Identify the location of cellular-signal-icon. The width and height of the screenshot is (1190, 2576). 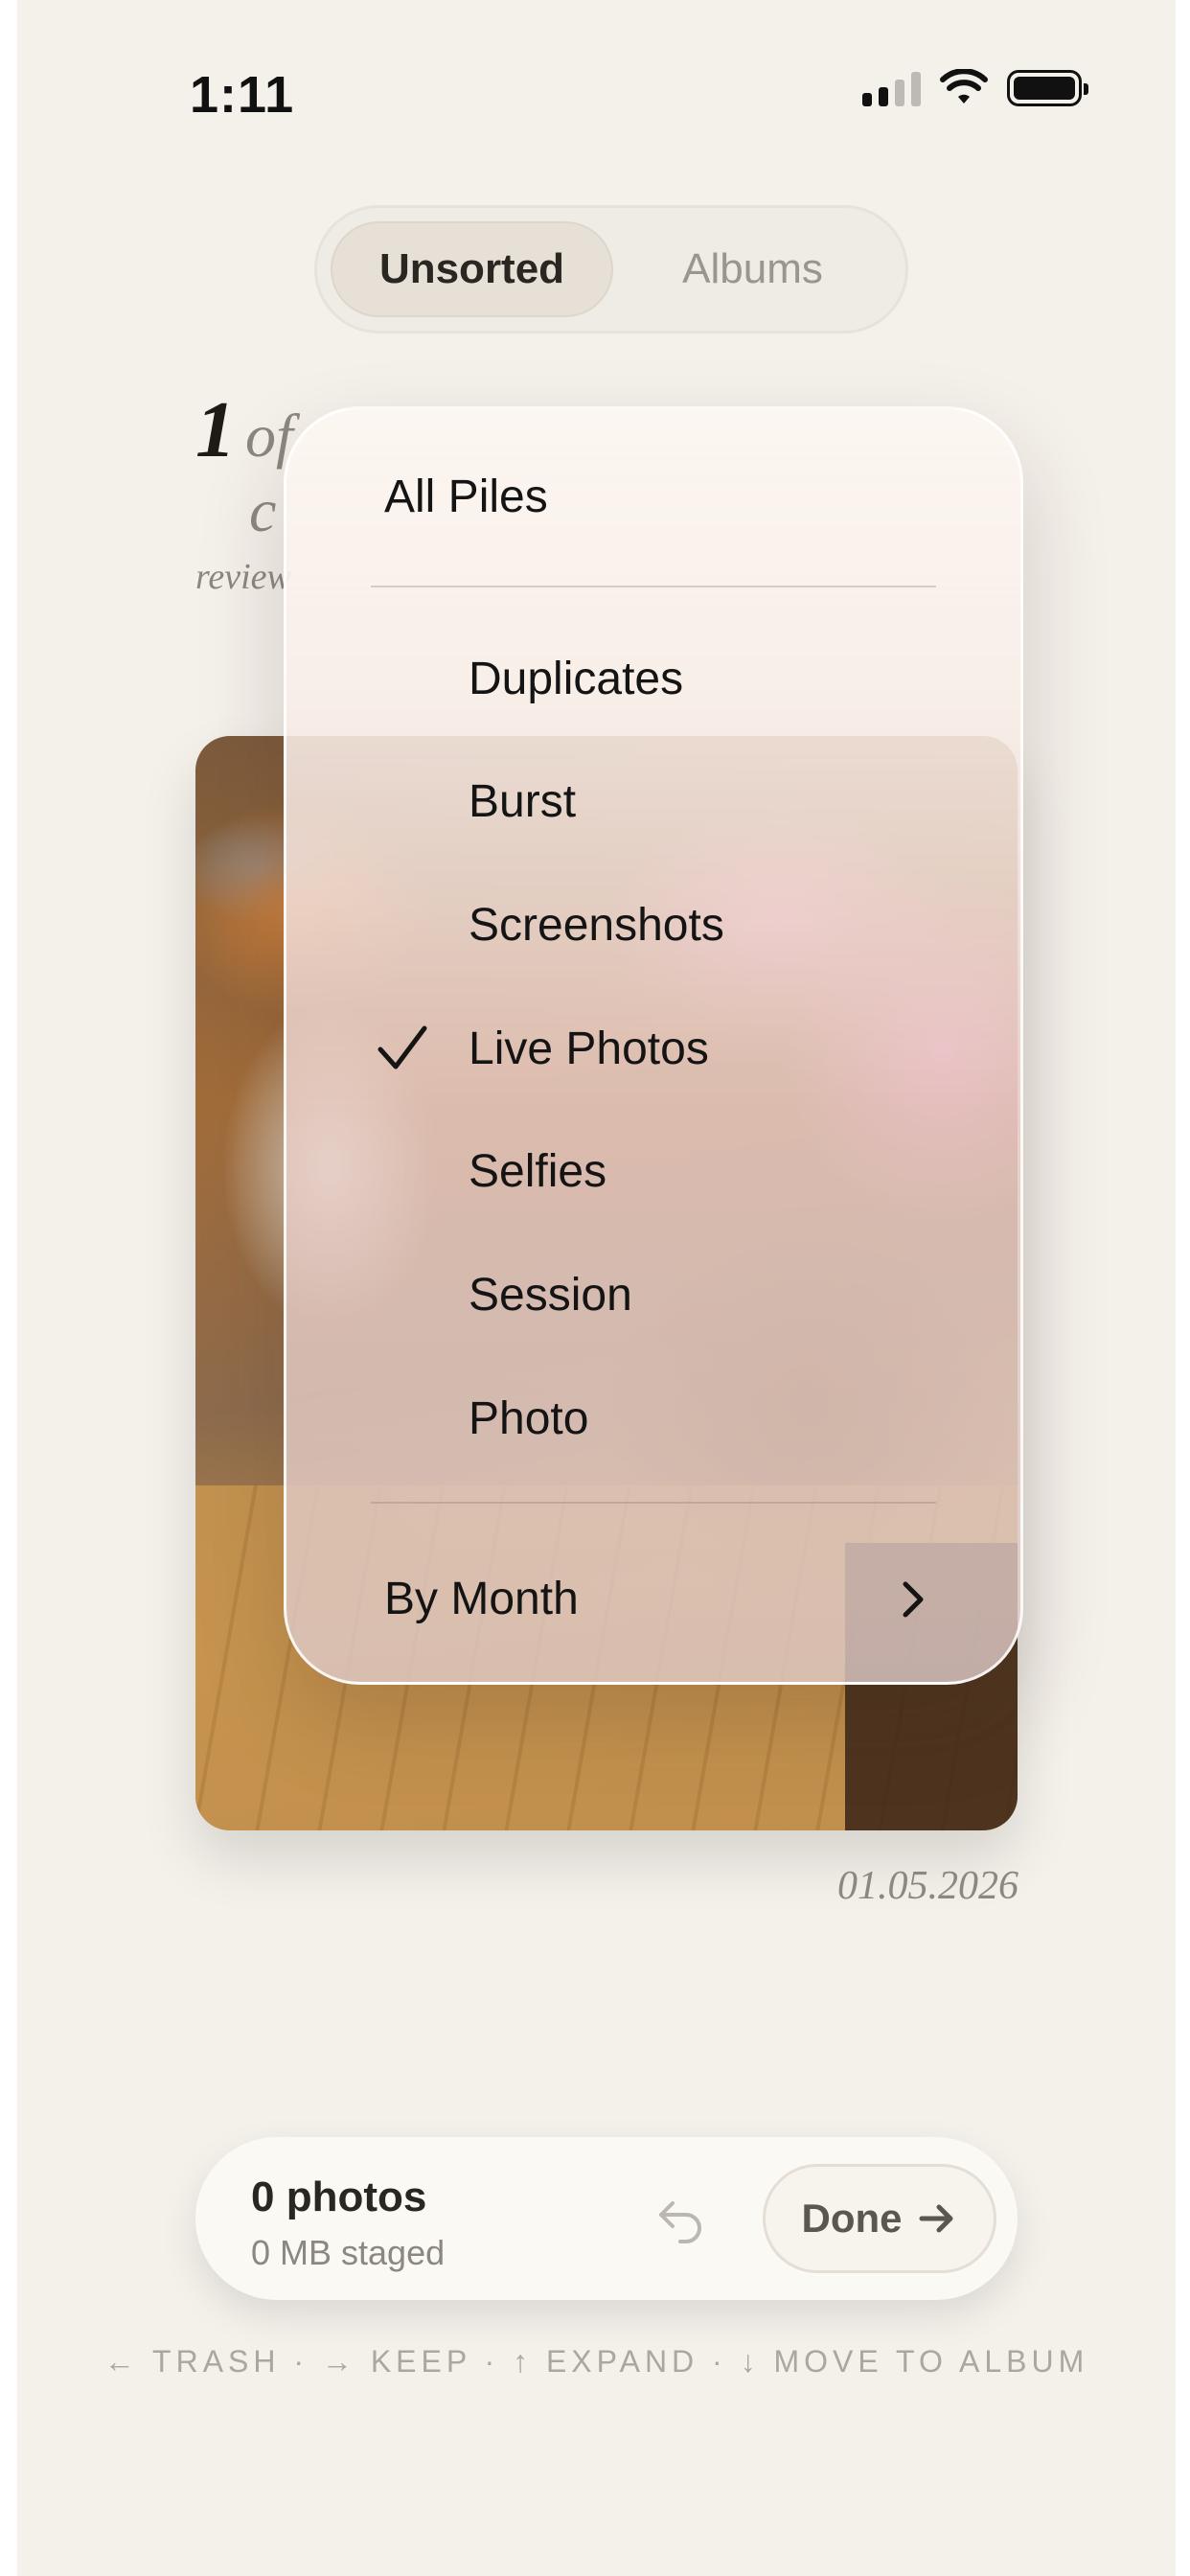
(891, 88).